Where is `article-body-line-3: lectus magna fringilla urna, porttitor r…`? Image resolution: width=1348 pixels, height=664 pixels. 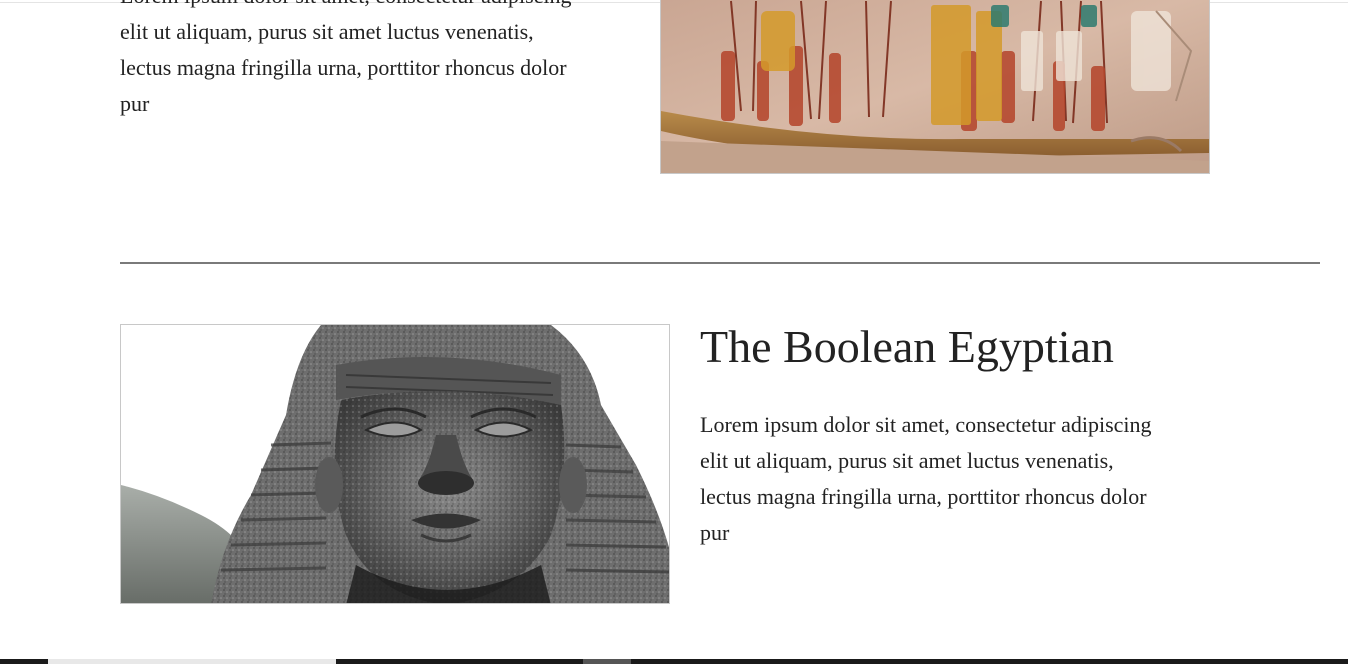 article-body-line-3: lectus magna fringilla urna, porttitor r… is located at coordinates (923, 496).